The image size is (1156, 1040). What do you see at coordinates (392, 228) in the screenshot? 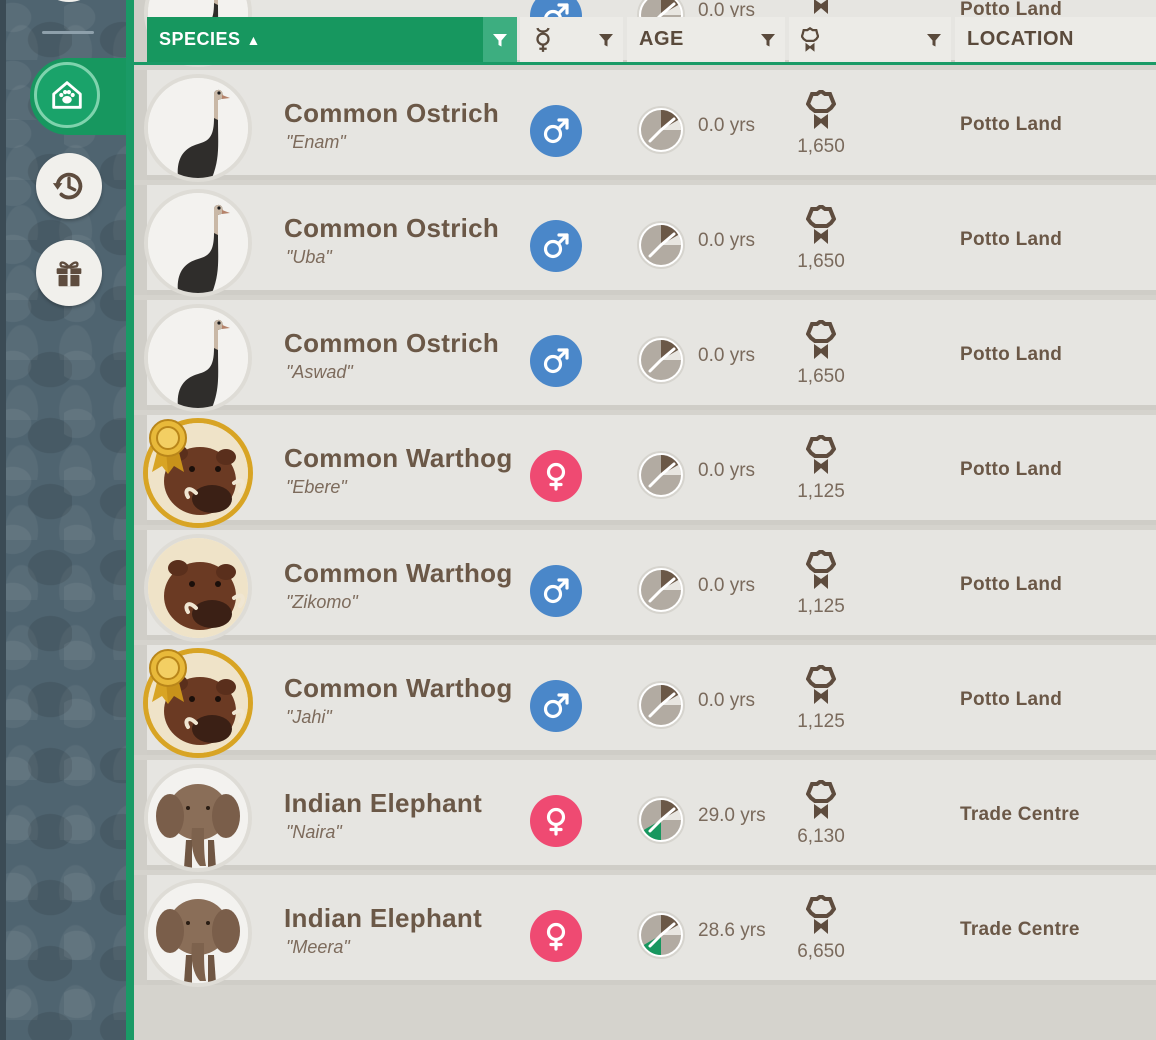
I see `species-name: Common Ostrich` at bounding box center [392, 228].